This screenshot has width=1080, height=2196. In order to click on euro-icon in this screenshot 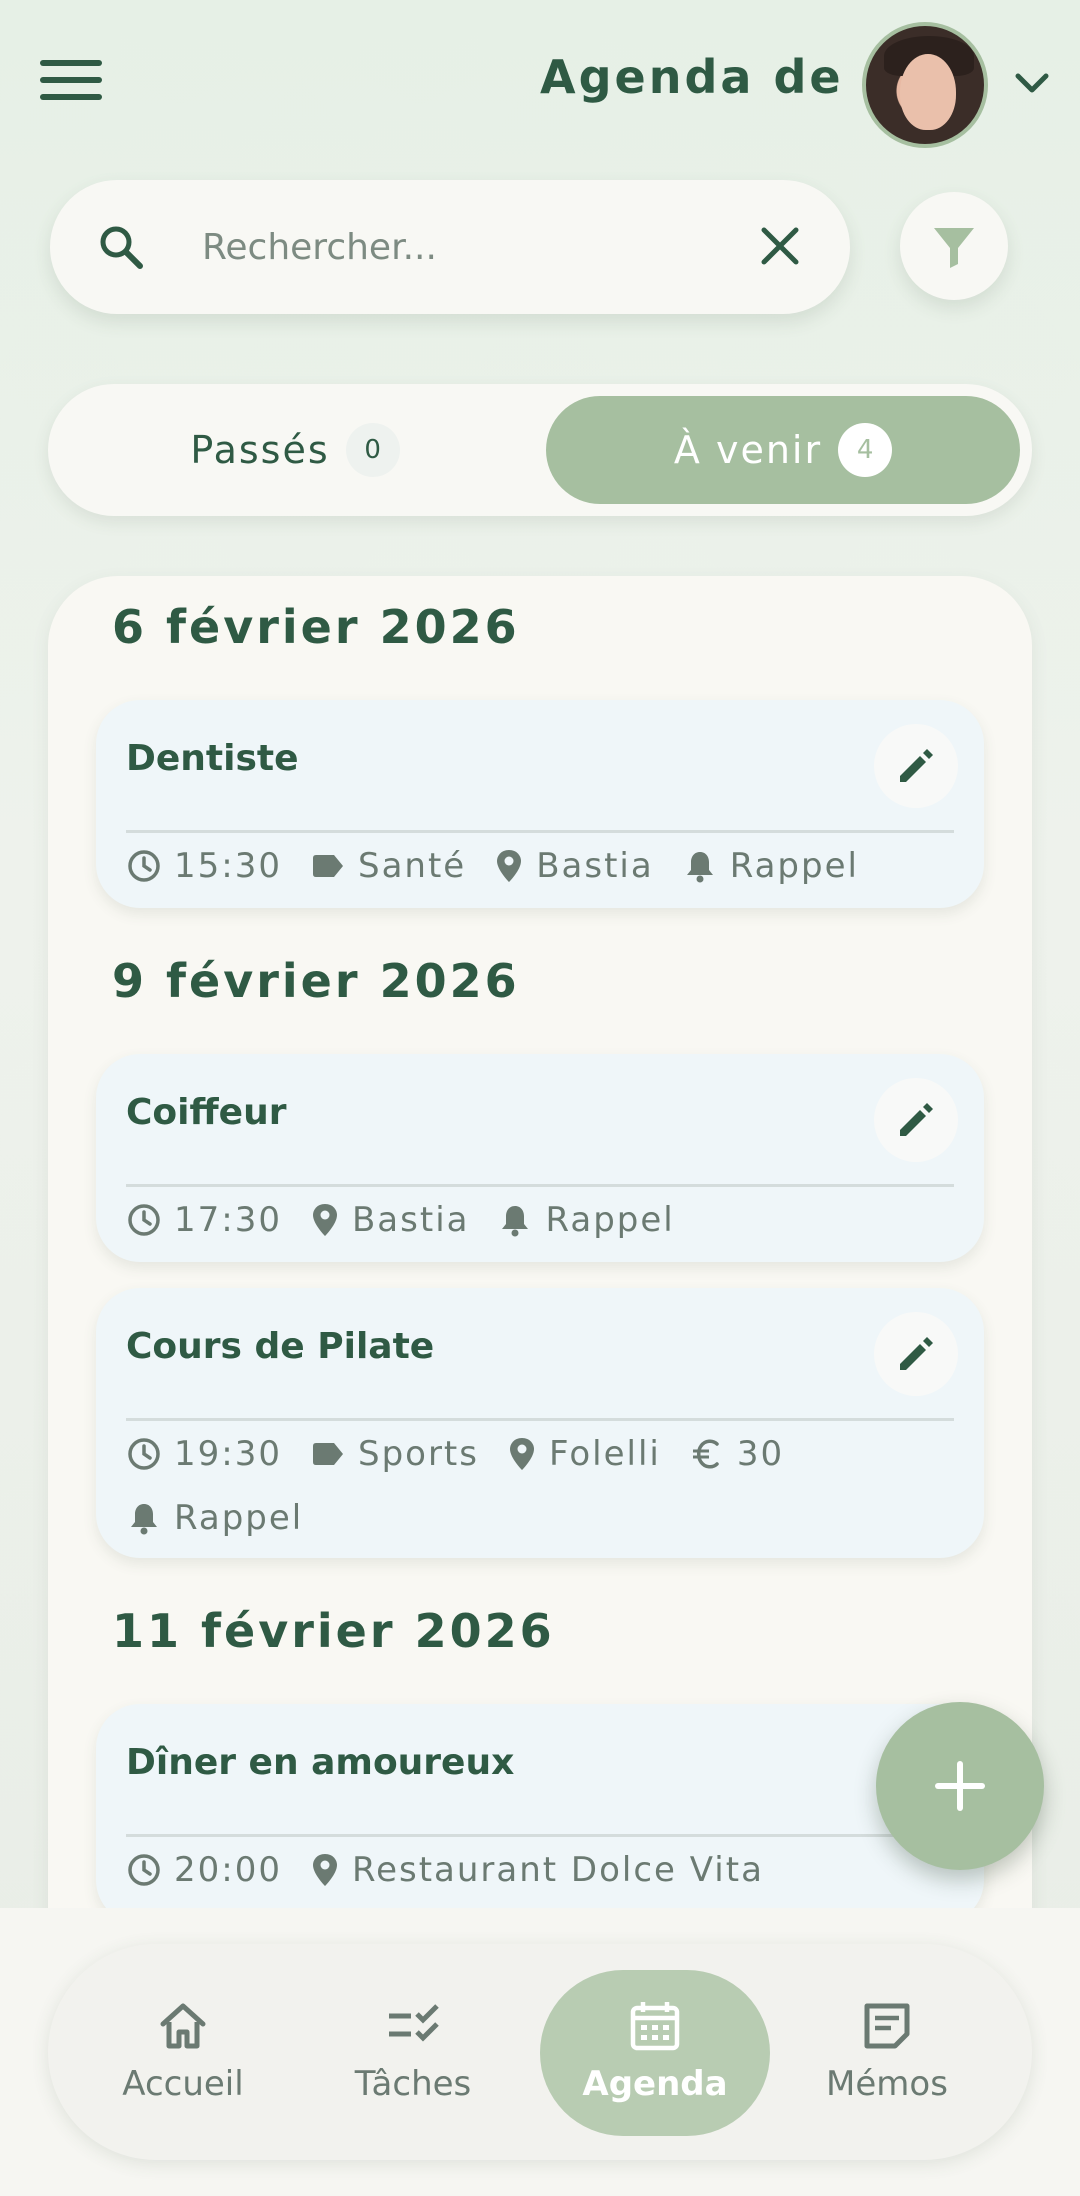, I will do `click(705, 1454)`.